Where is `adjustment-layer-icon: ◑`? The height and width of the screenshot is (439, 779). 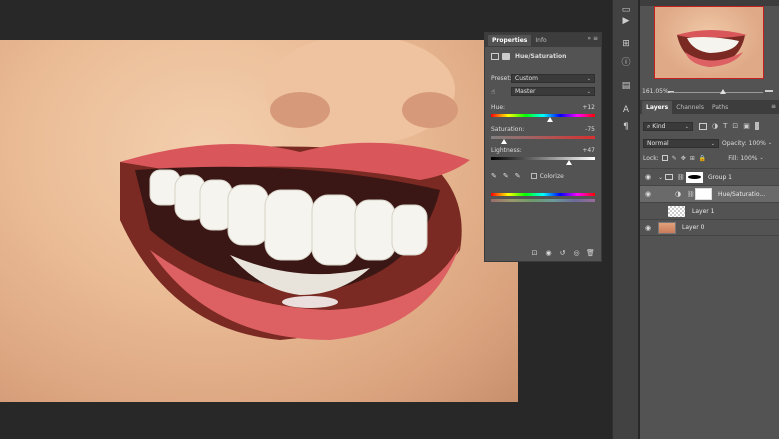 adjustment-layer-icon: ◑ is located at coordinates (678, 194).